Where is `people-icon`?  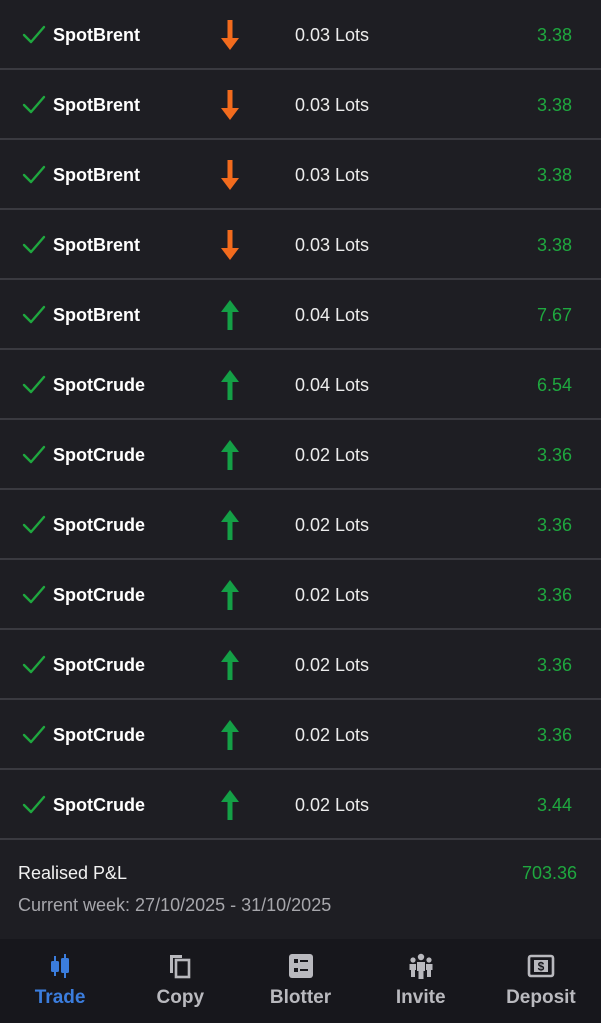 people-icon is located at coordinates (421, 966).